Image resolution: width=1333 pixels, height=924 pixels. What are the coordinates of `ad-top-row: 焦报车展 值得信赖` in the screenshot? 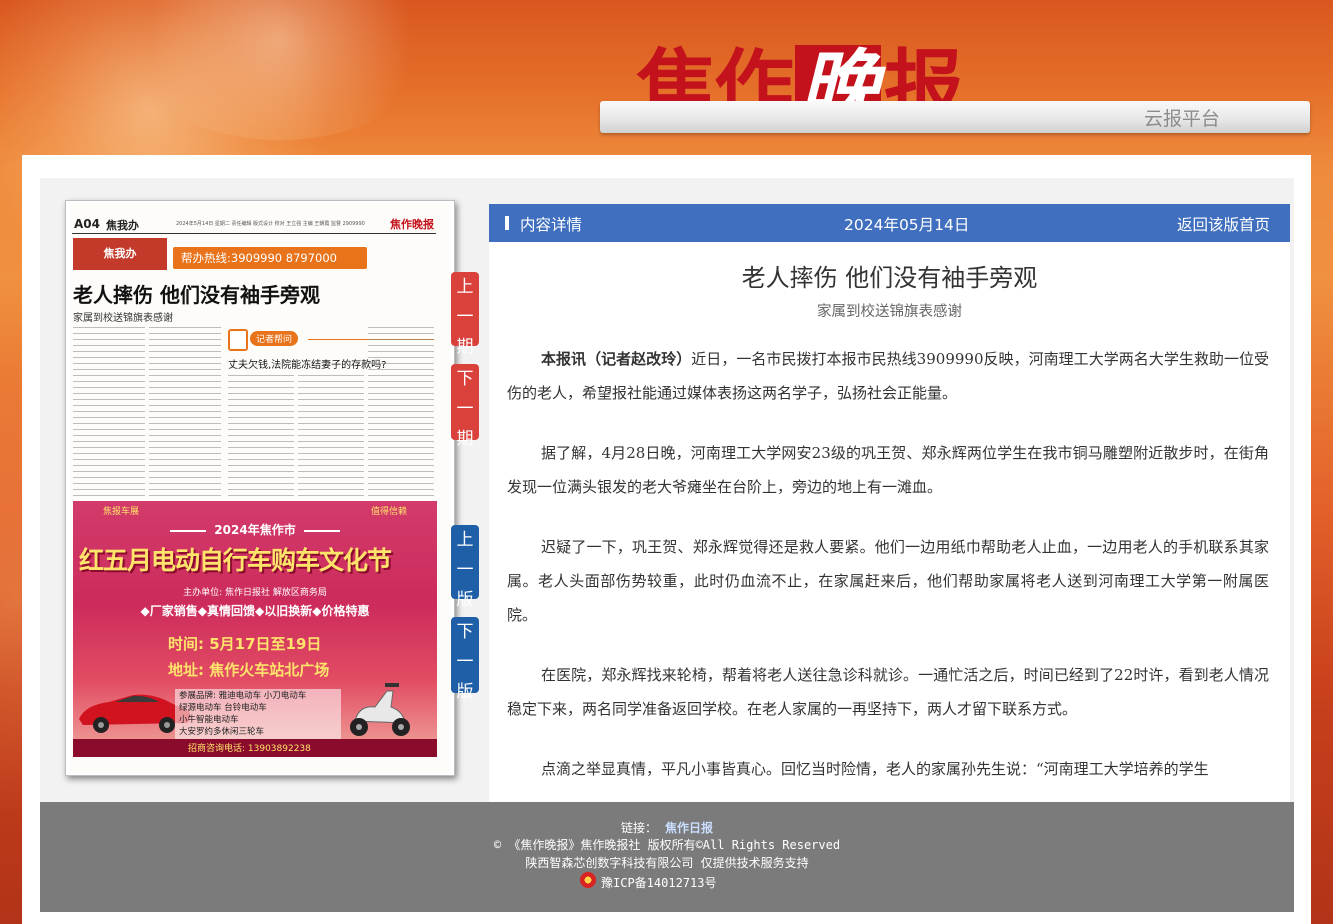 It's located at (255, 510).